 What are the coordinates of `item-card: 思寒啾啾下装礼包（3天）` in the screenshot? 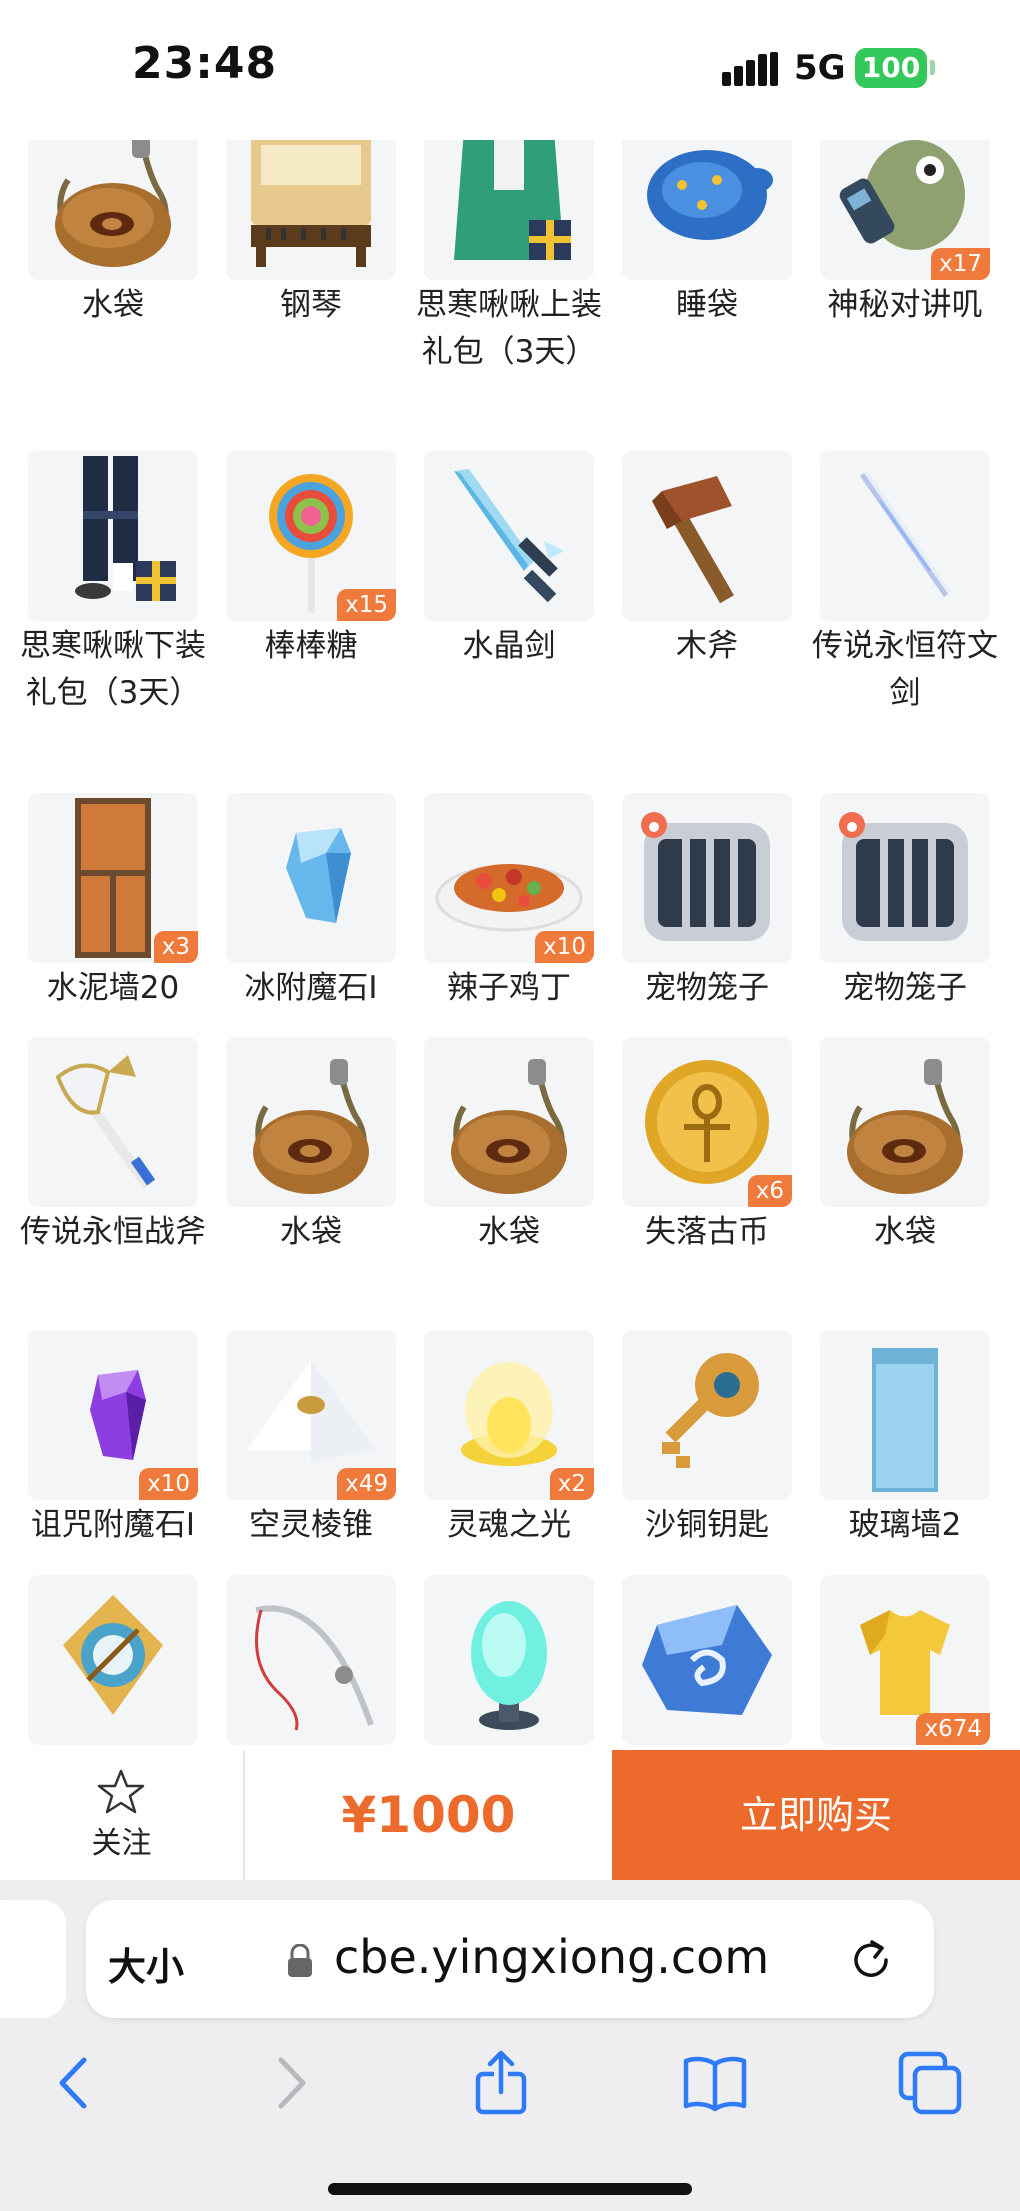 It's located at (113, 584).